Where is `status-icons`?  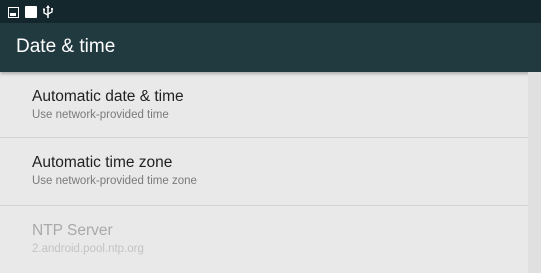
status-icons is located at coordinates (33, 12).